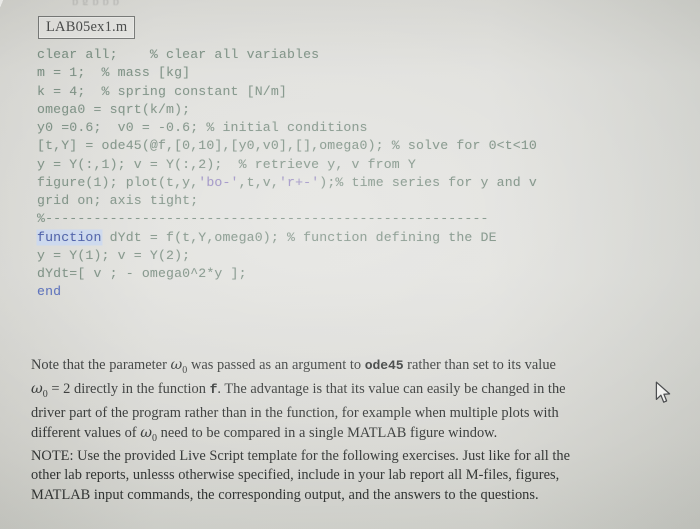 This screenshot has width=700, height=529. I want to click on code-text: k = 4; % spring constant [N/m], so click(162, 91).